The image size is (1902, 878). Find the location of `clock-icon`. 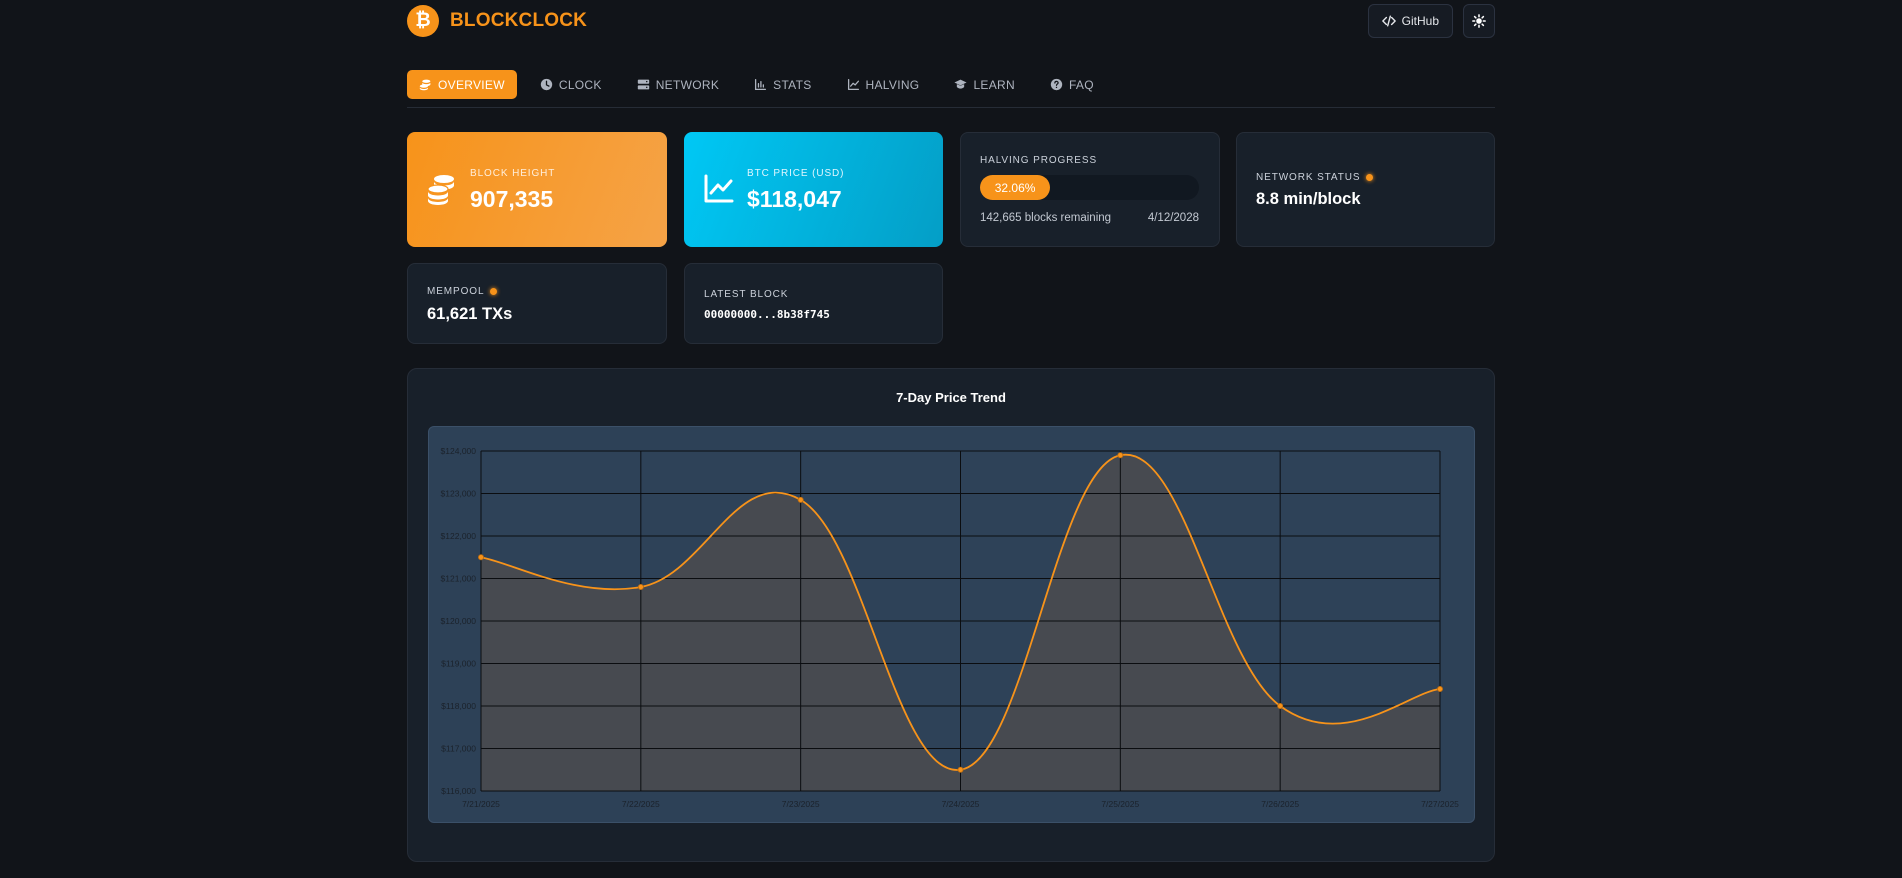

clock-icon is located at coordinates (546, 84).